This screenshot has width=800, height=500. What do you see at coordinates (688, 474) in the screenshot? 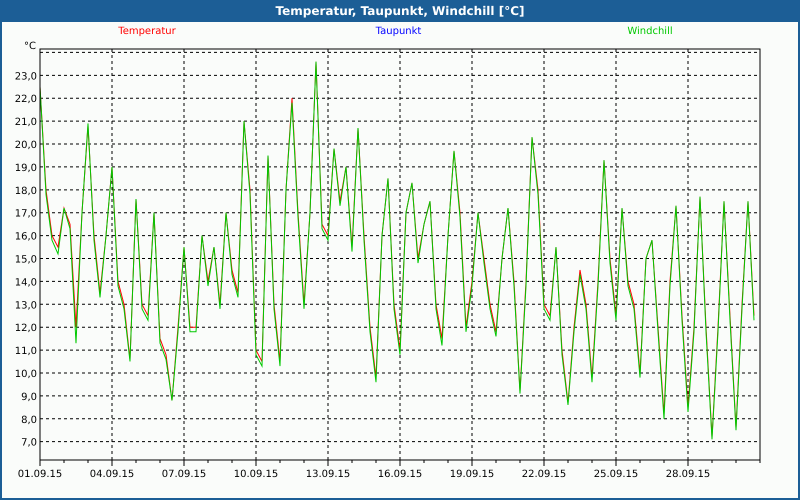
I see `x-tick-label: 28.09.15` at bounding box center [688, 474].